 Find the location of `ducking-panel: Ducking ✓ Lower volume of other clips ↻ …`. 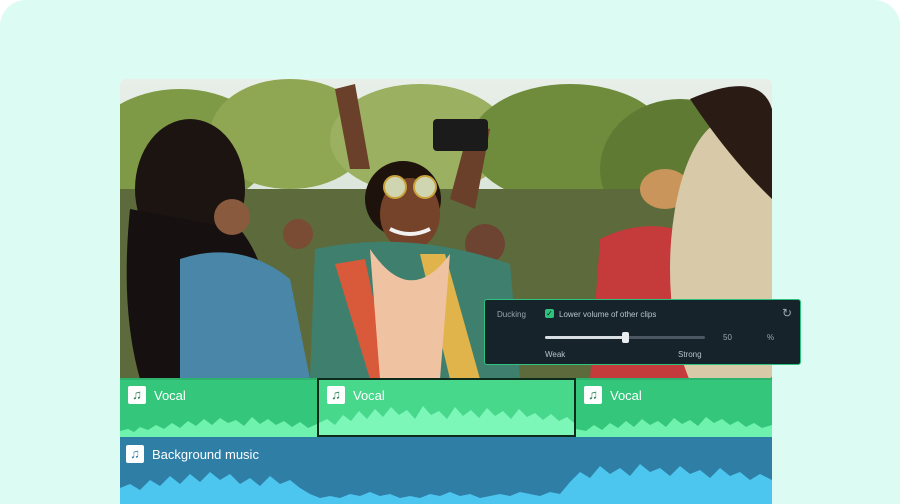

ducking-panel: Ducking ✓ Lower volume of other clips ↻ … is located at coordinates (642, 332).